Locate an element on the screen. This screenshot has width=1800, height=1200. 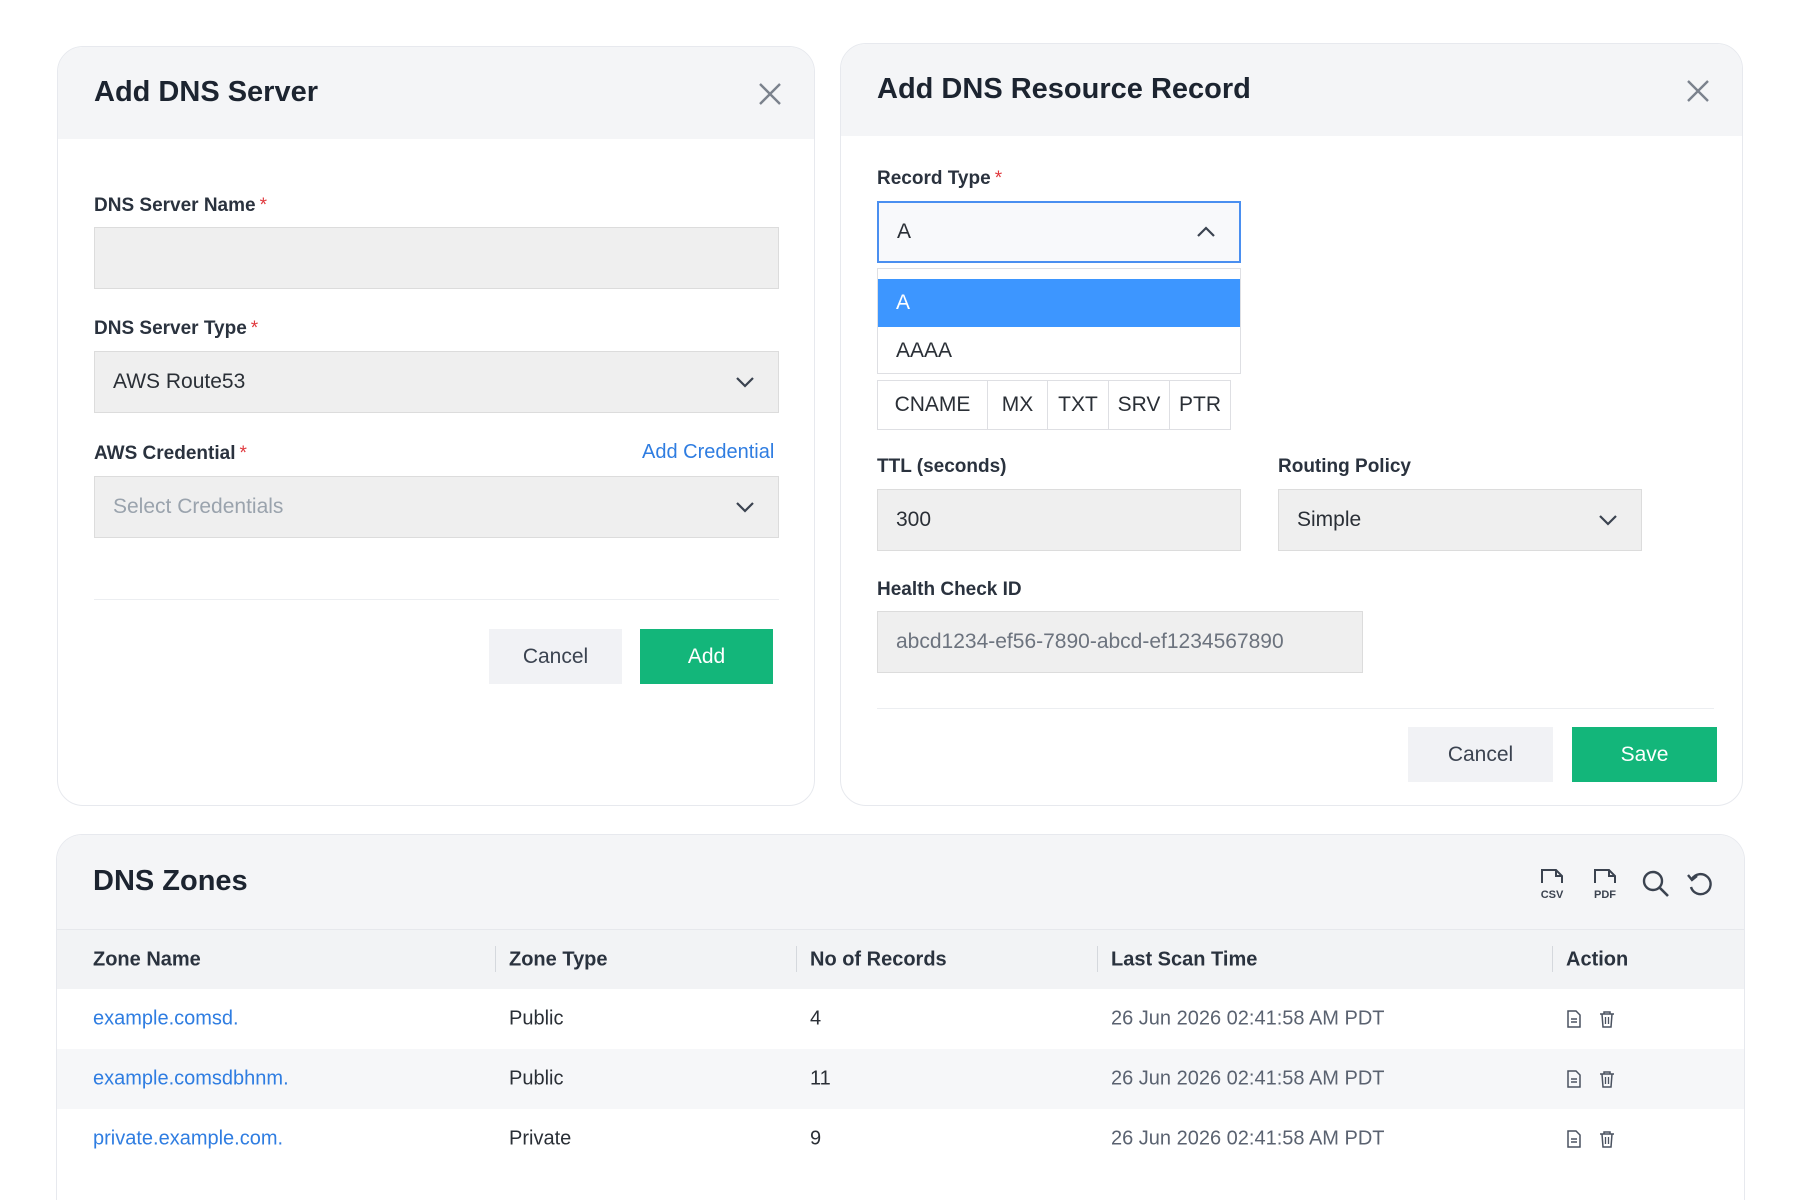
health-check-value: abcd1234-ef56-7890-abcd-ef1234567890 is located at coordinates (1090, 641).